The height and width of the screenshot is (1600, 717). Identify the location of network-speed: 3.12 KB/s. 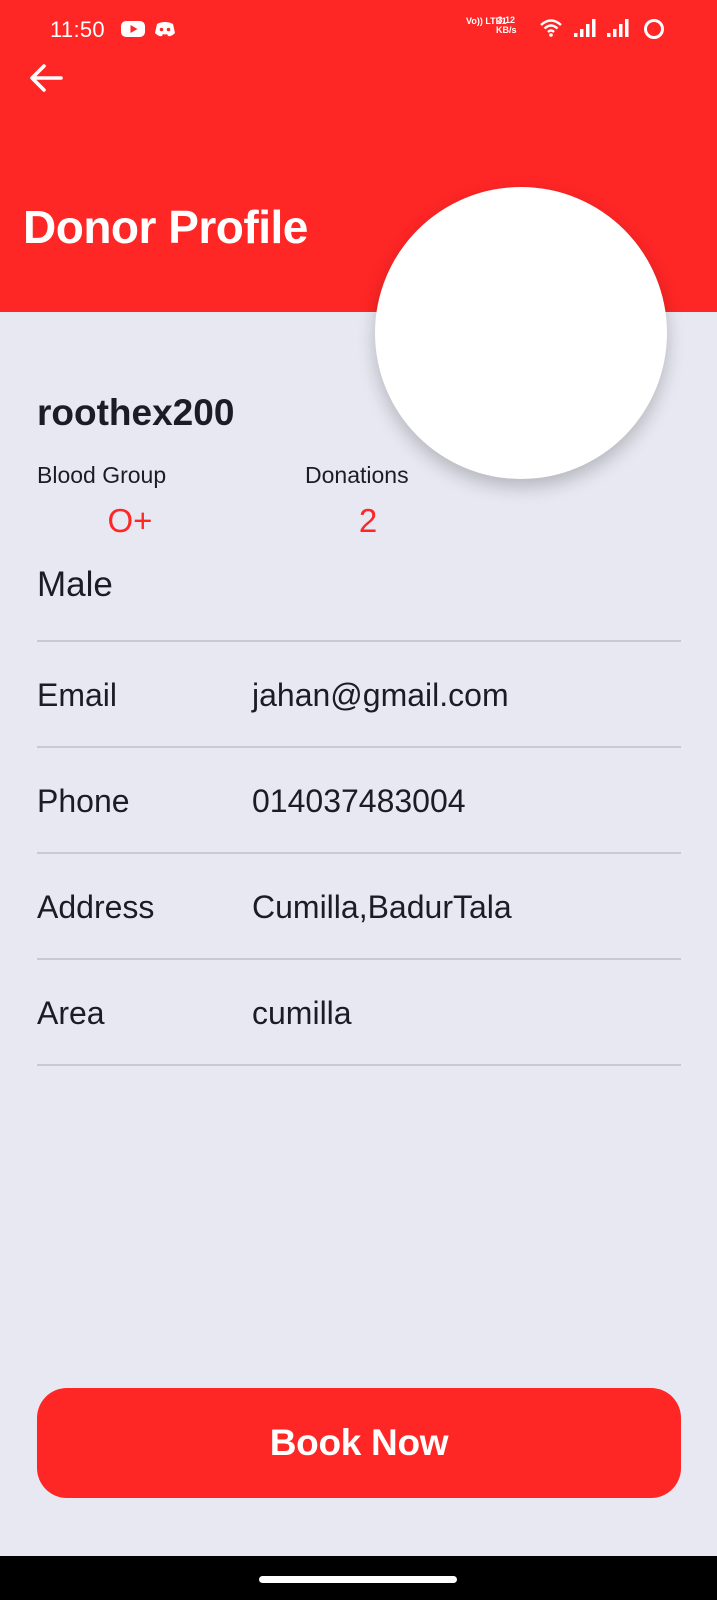
(506, 25).